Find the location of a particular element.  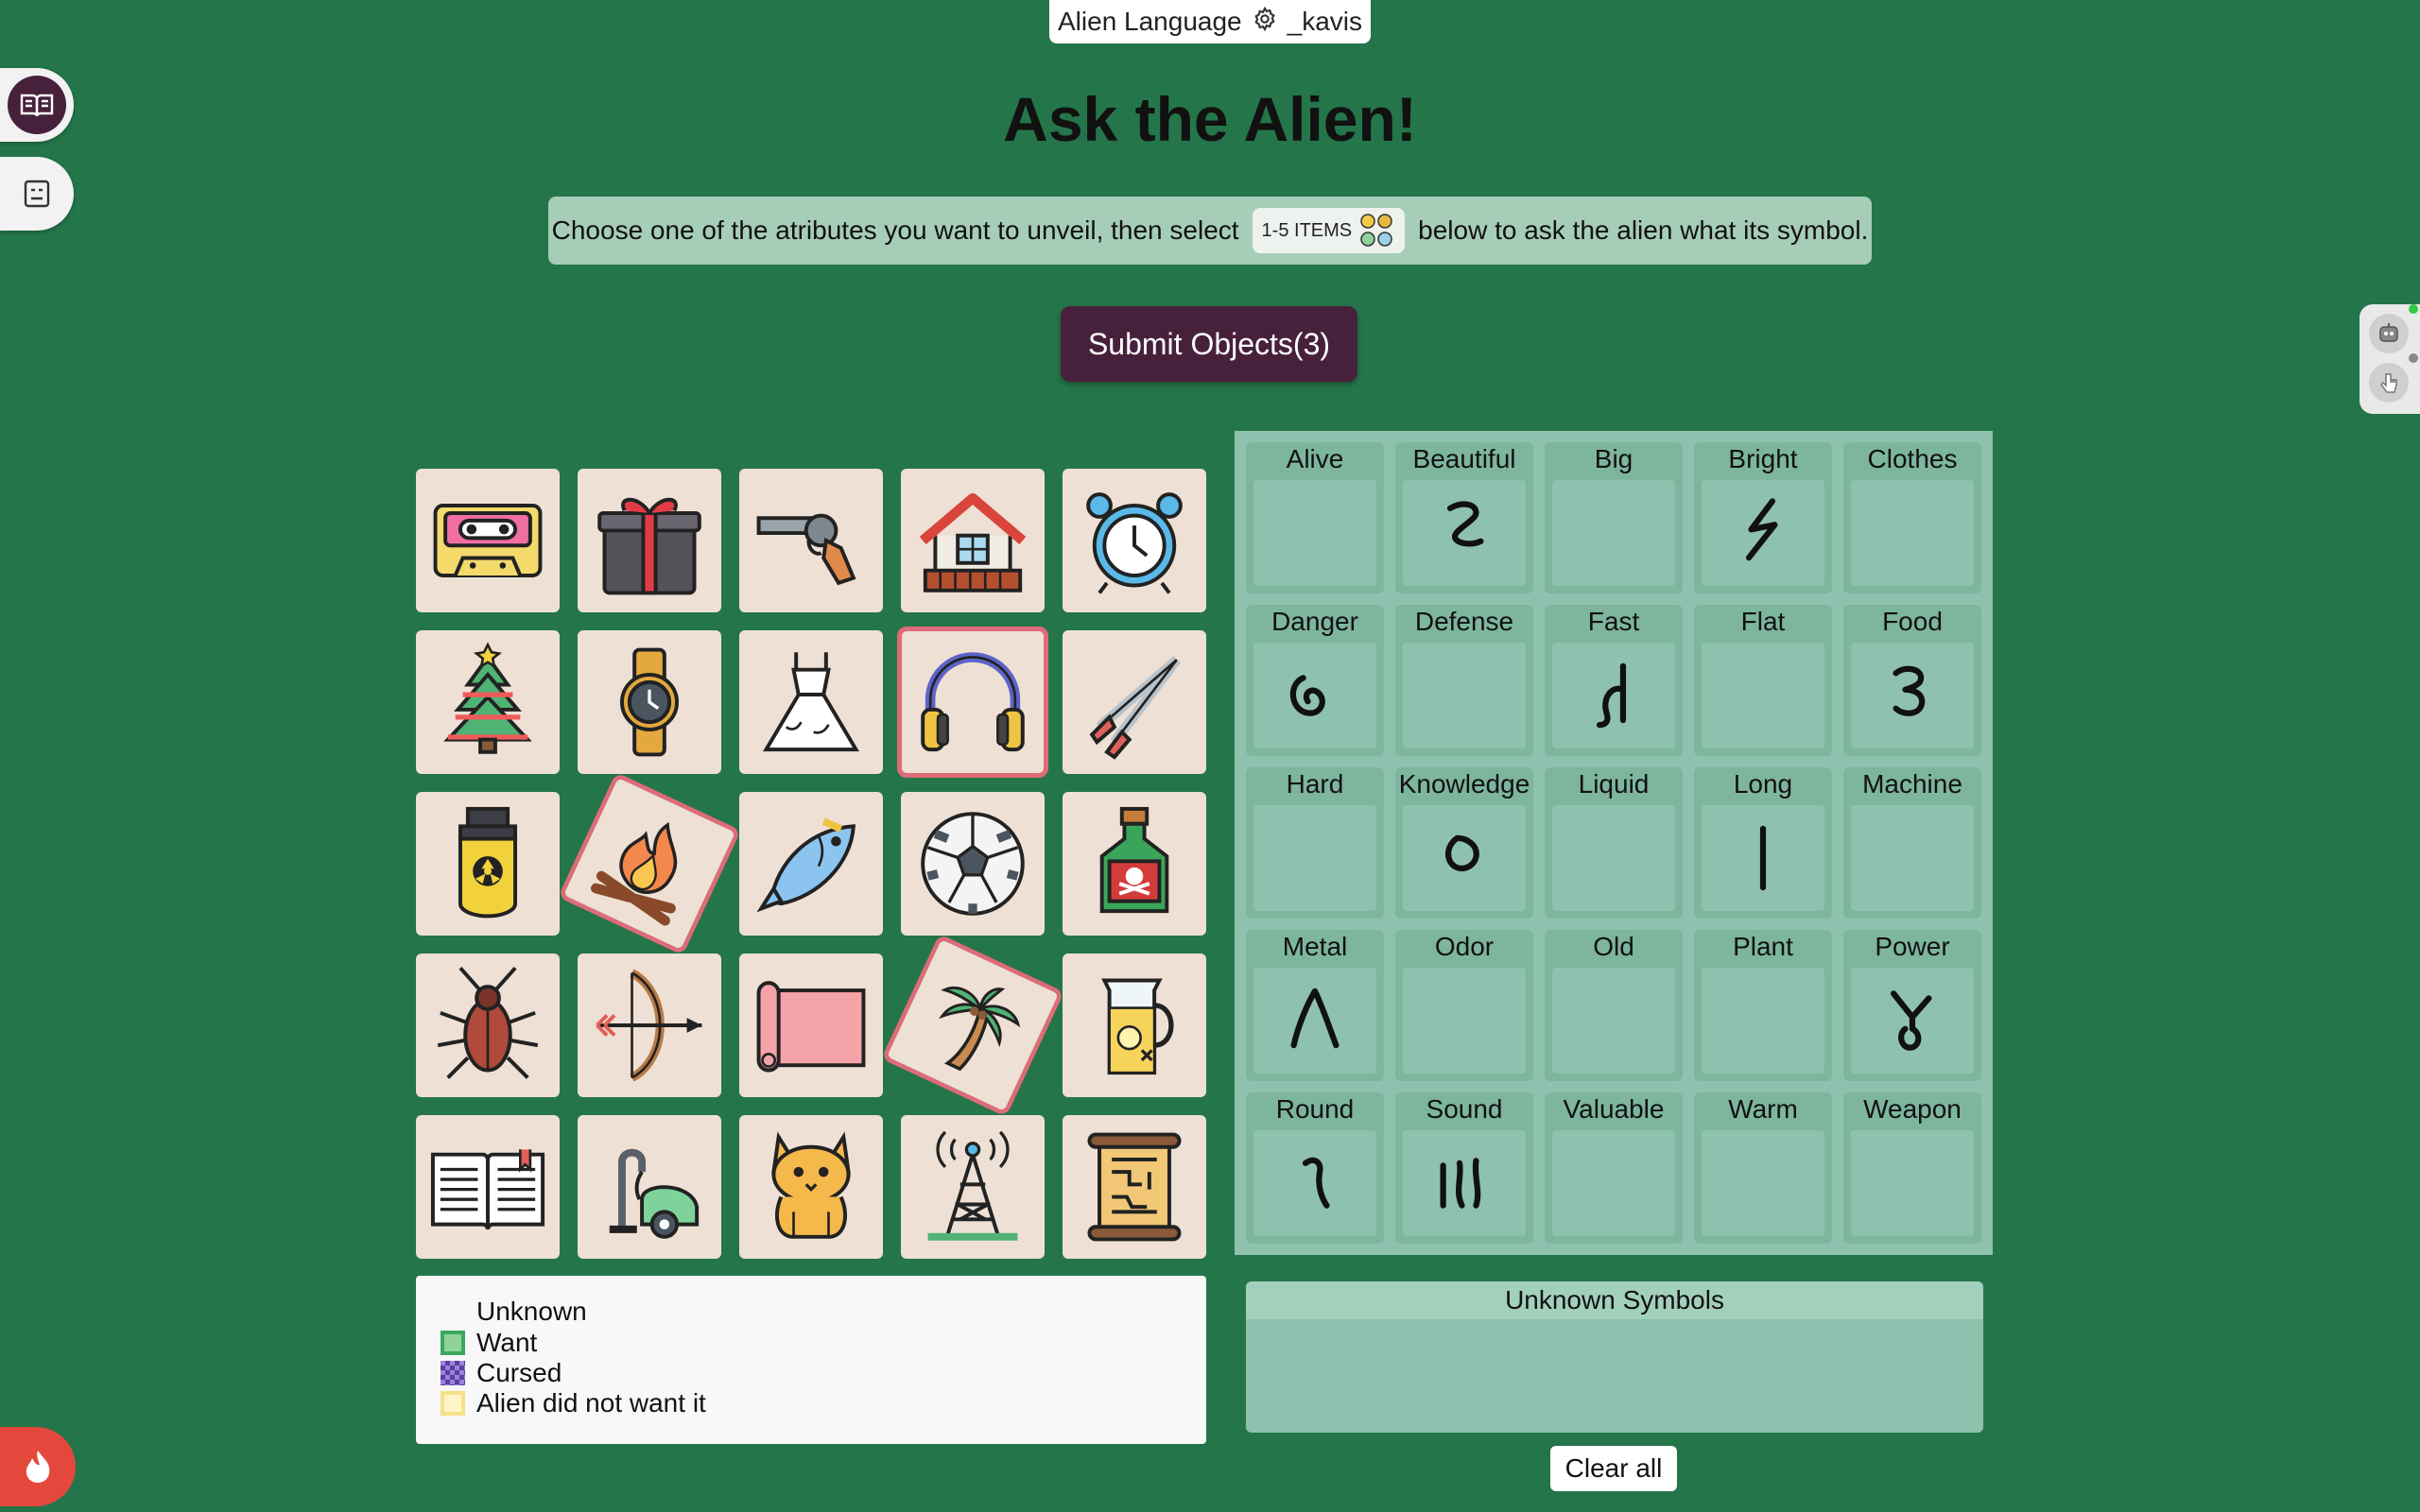

symbol-slot-plant is located at coordinates (1763, 1021).